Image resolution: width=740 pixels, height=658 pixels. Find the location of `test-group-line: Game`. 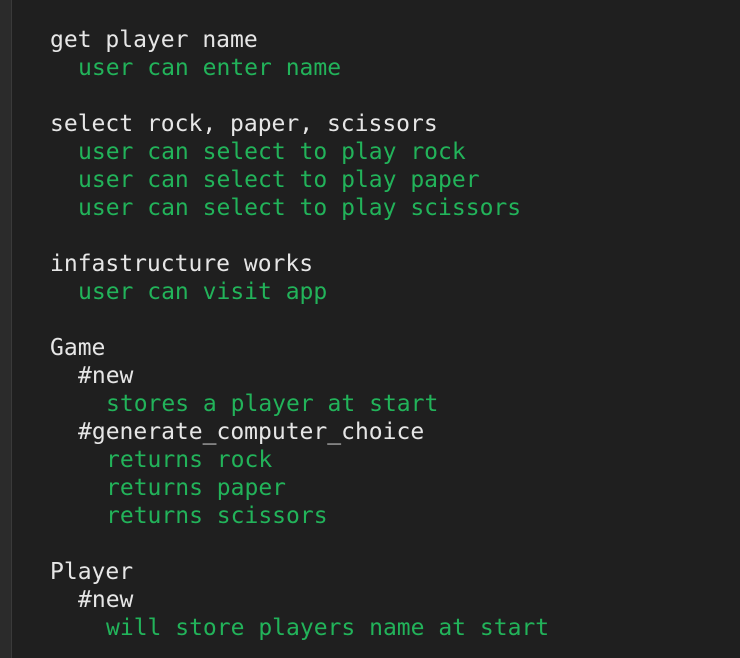

test-group-line: Game is located at coordinates (78, 348).